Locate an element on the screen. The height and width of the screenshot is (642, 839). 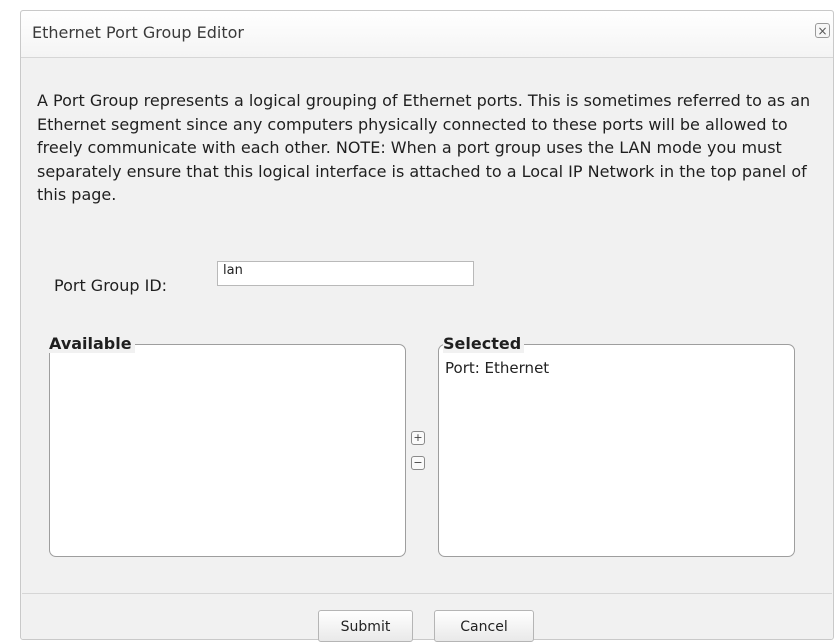
dialog-footer: Submit Cancel is located at coordinates (427, 618).